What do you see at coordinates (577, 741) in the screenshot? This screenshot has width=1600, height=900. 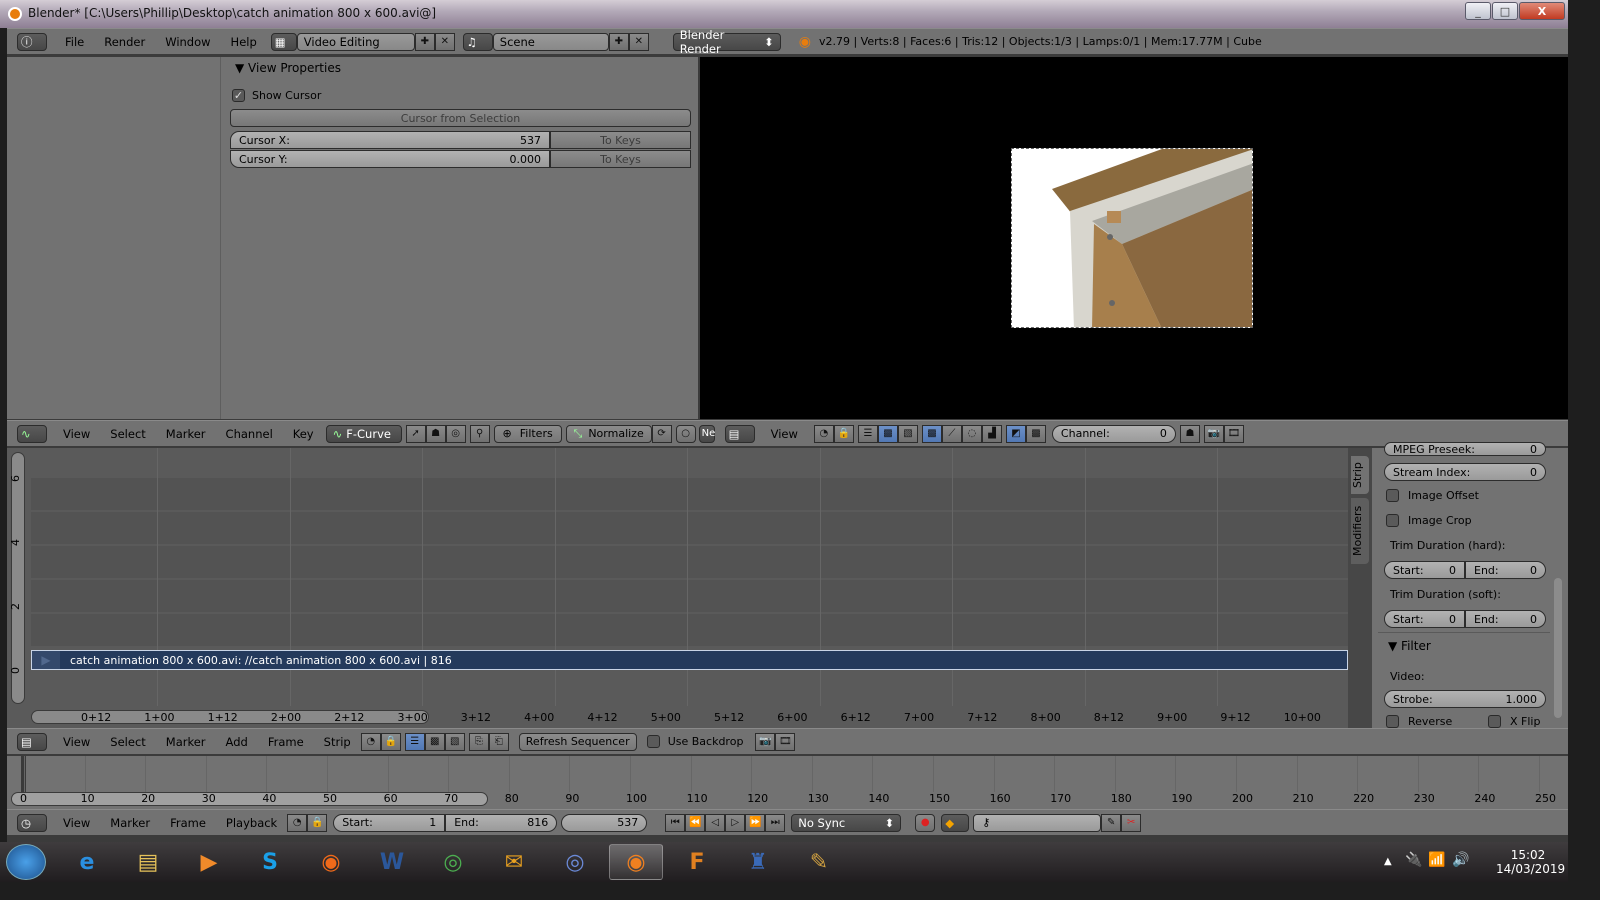 I see `refresh-sequencer-button: Refresh Sequencer` at bounding box center [577, 741].